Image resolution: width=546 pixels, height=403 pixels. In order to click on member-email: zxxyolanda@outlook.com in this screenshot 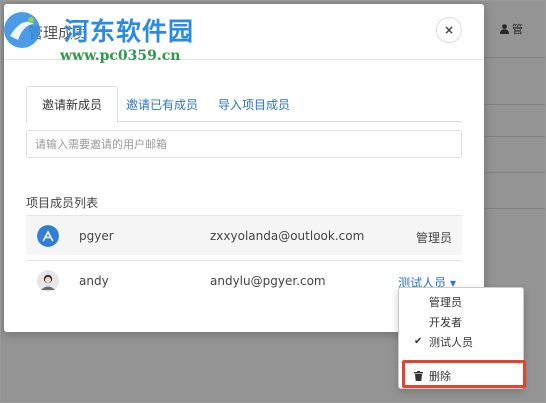, I will do `click(287, 236)`.